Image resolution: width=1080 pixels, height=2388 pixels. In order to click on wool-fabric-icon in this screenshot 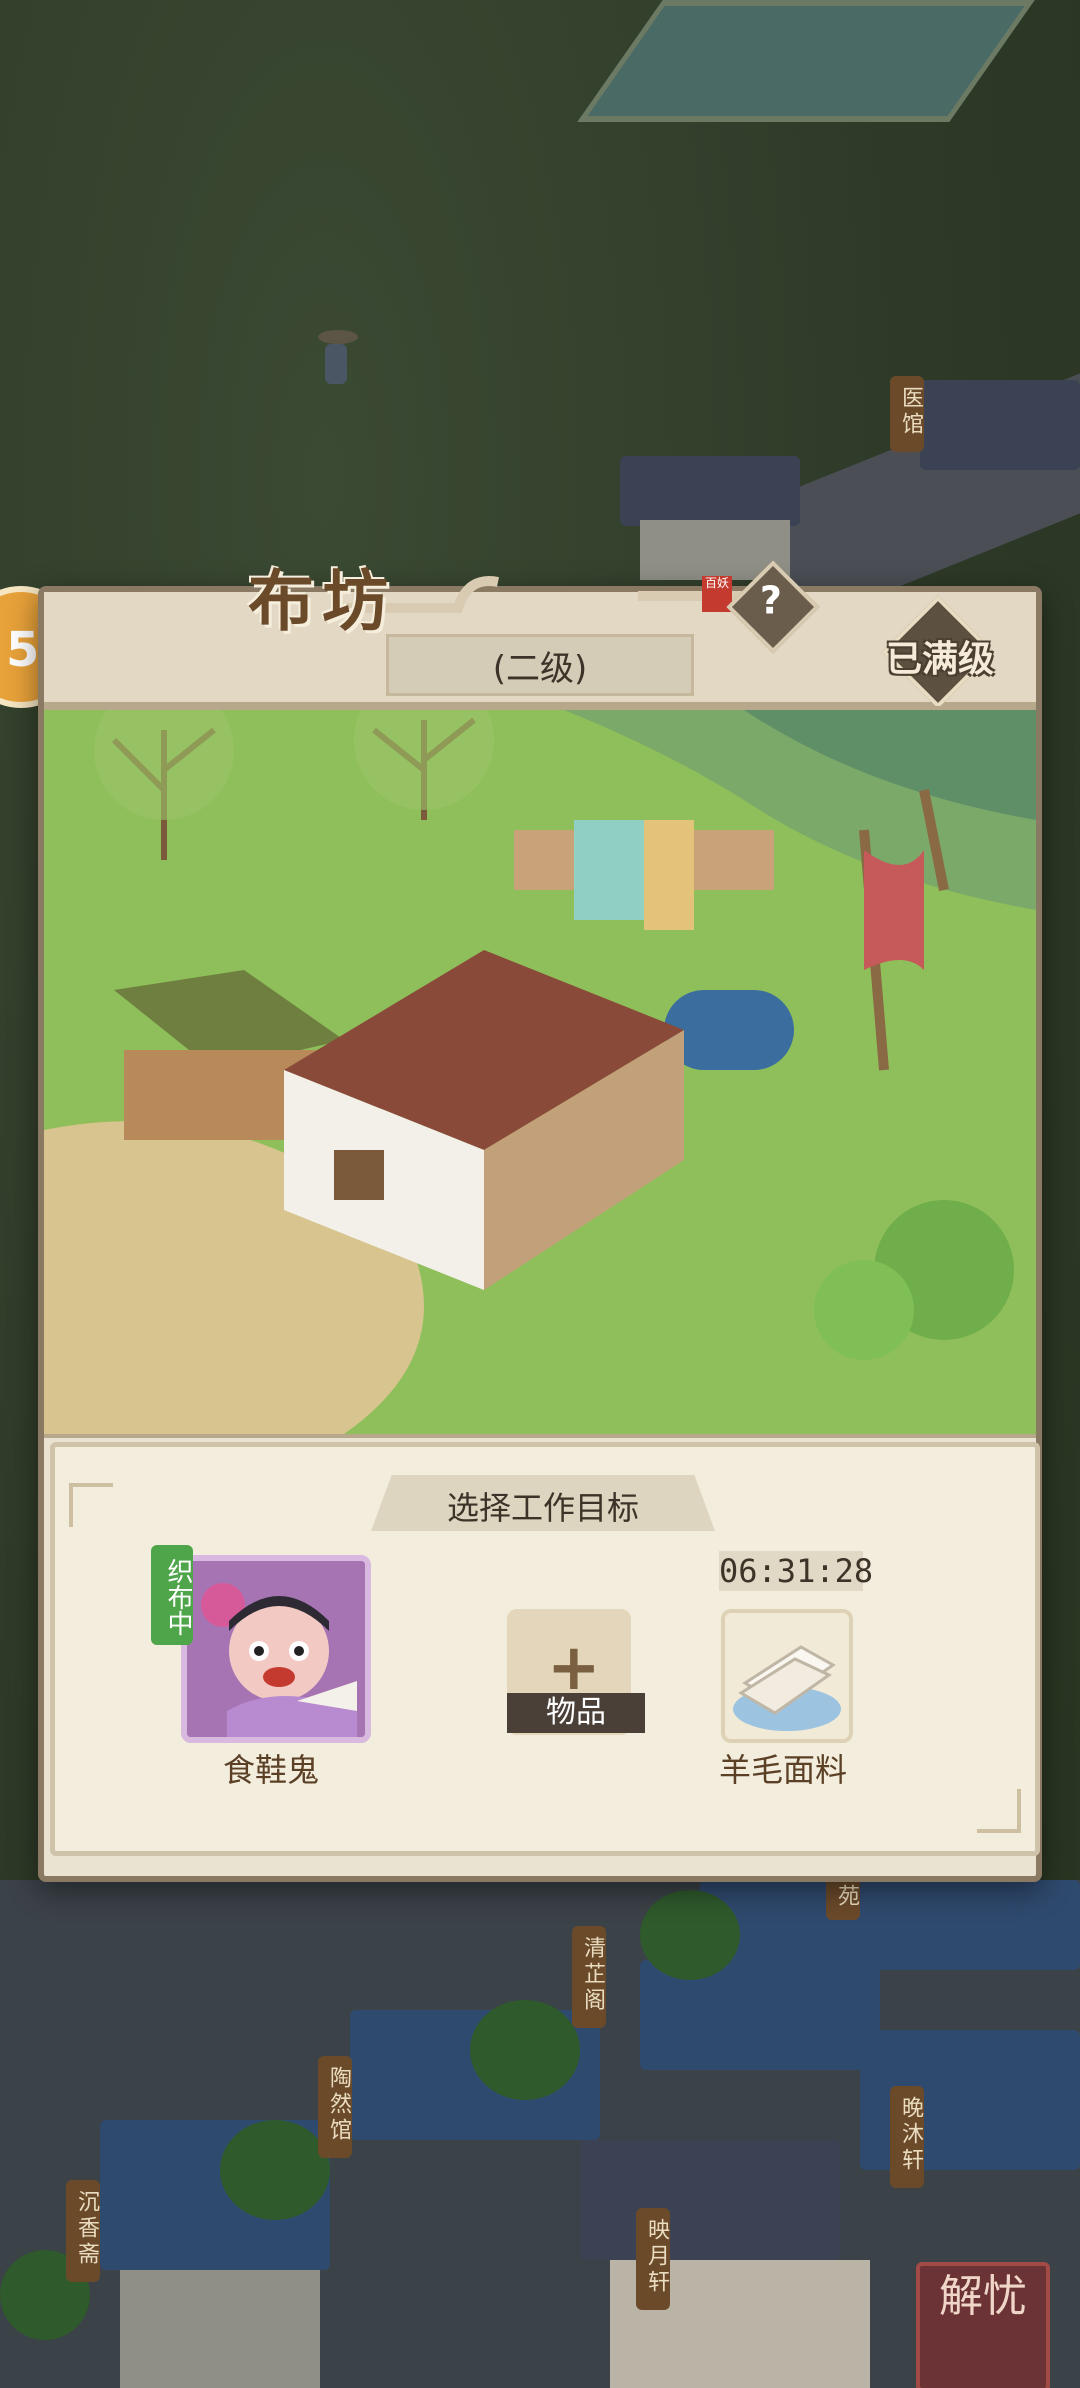, I will do `click(787, 1688)`.